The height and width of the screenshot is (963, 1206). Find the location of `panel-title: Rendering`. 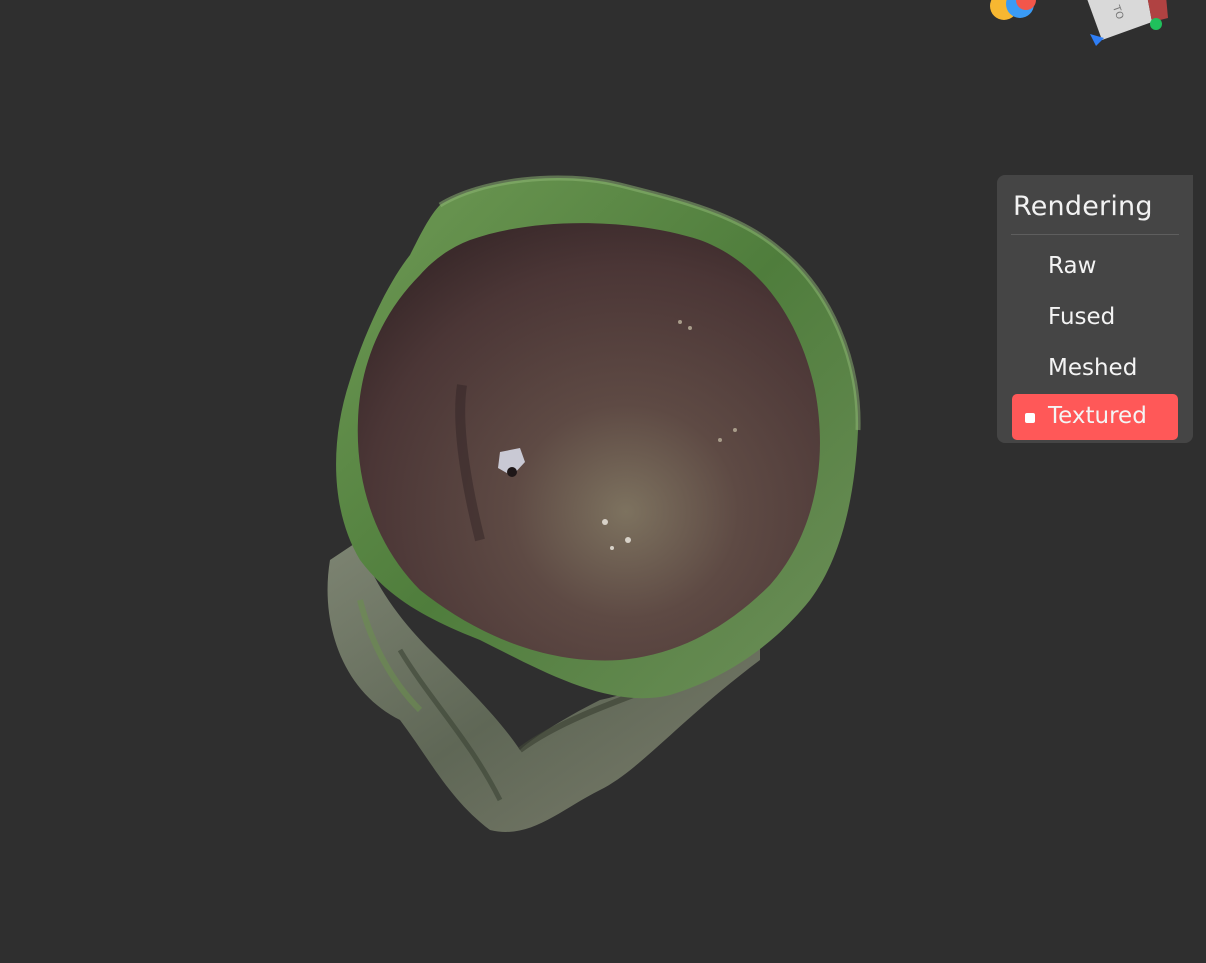

panel-title: Rendering is located at coordinates (1083, 206).